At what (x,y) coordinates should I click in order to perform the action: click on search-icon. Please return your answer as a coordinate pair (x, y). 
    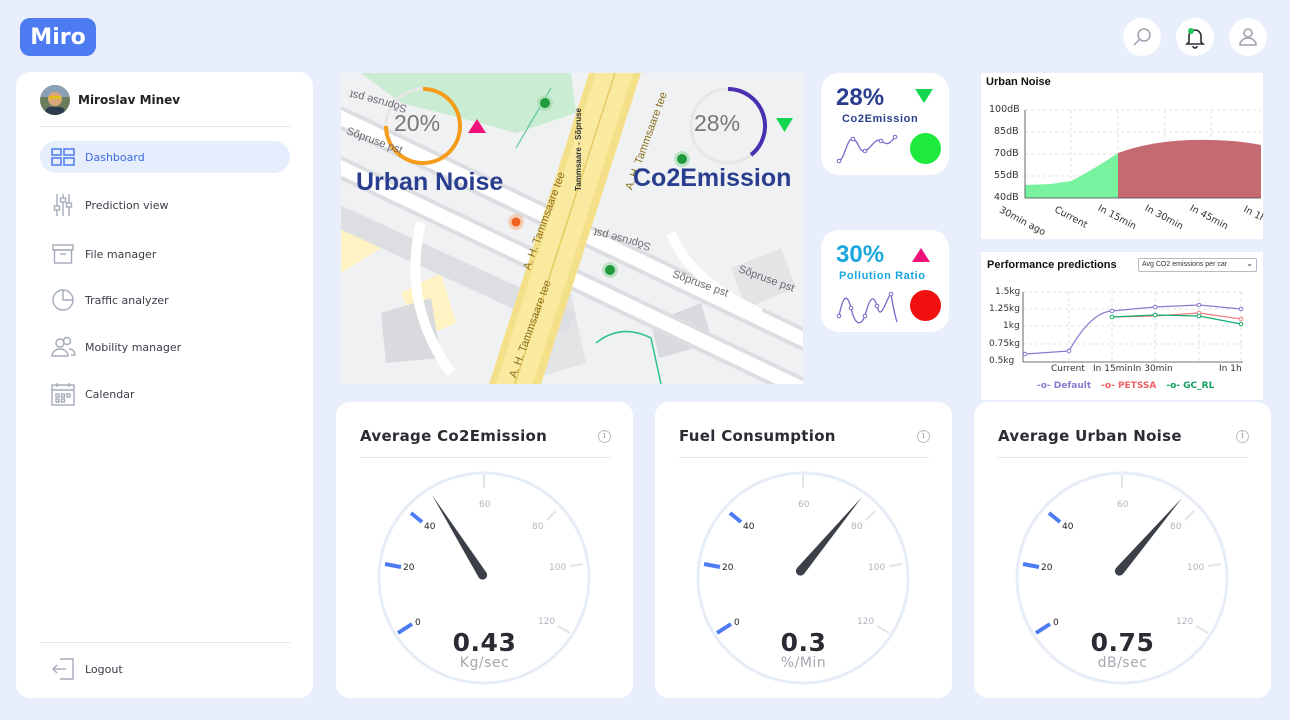
    Looking at the image, I should click on (1142, 37).